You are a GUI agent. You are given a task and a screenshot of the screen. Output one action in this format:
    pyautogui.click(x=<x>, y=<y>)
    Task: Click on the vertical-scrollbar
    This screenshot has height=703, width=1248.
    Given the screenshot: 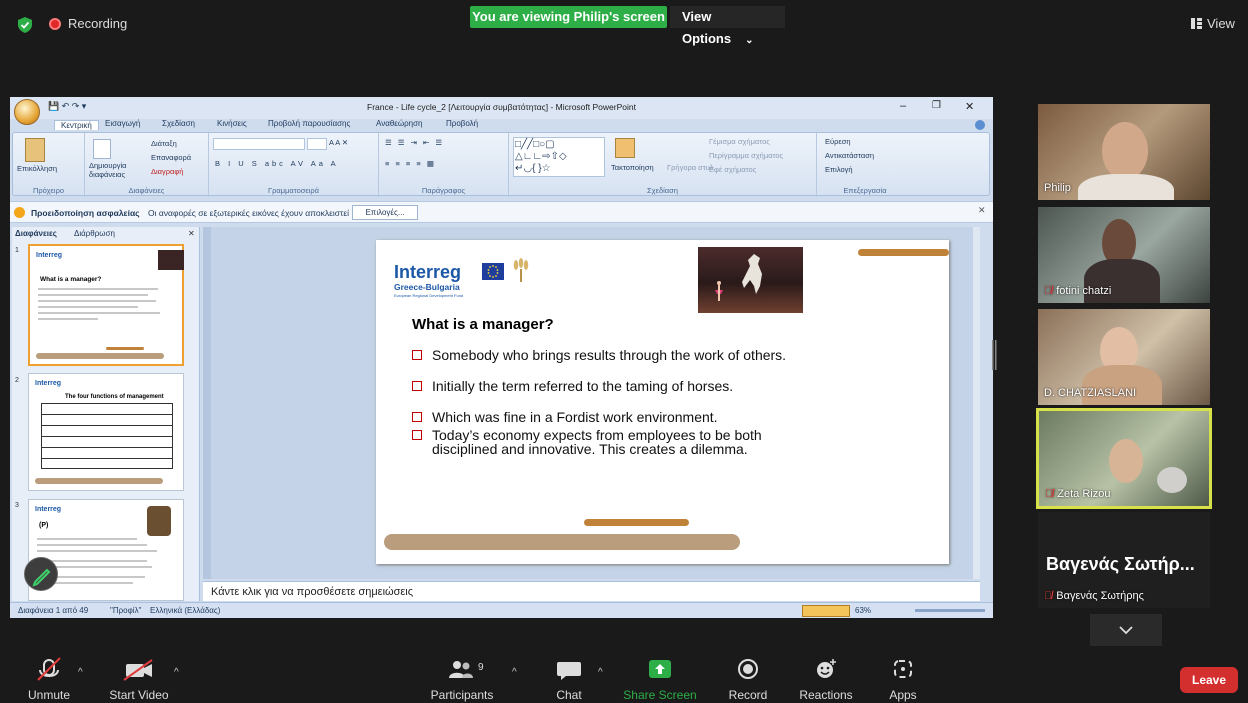 What is the action you would take?
    pyautogui.click(x=976, y=403)
    